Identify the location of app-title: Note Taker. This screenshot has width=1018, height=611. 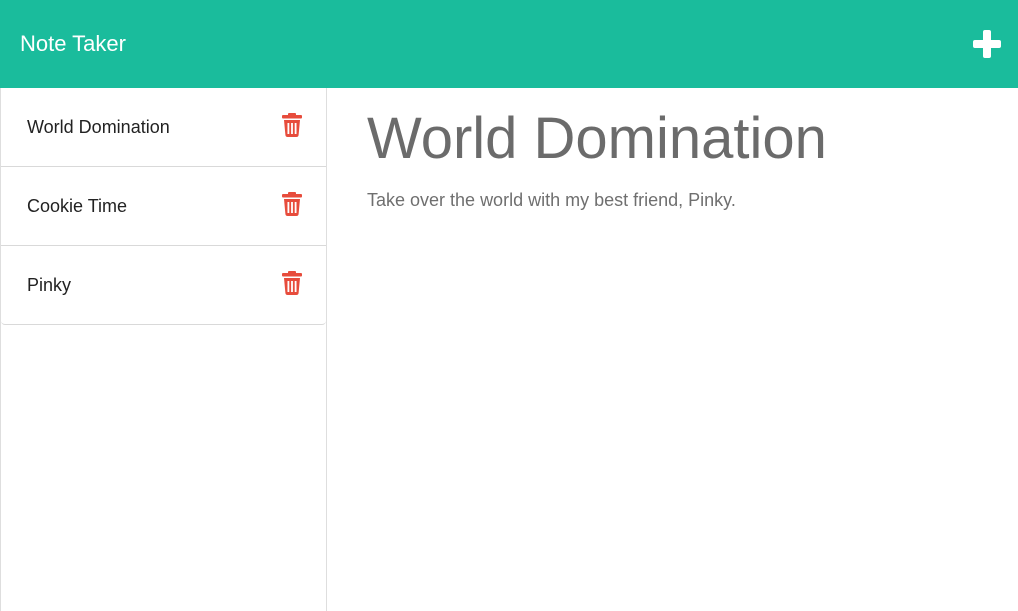
(73, 44).